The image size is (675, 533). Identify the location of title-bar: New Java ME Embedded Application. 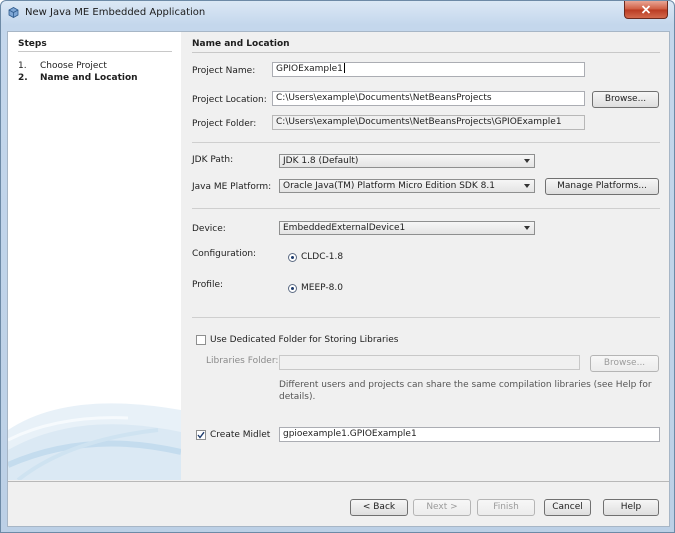
(337, 13).